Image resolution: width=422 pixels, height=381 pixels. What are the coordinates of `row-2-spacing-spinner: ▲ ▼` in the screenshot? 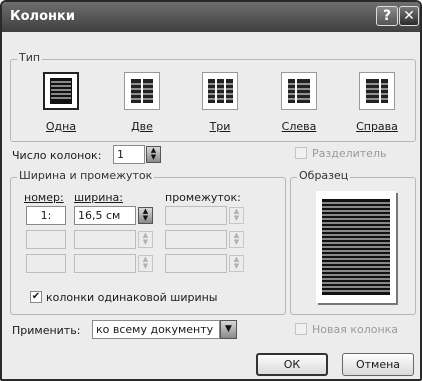 It's located at (236, 239).